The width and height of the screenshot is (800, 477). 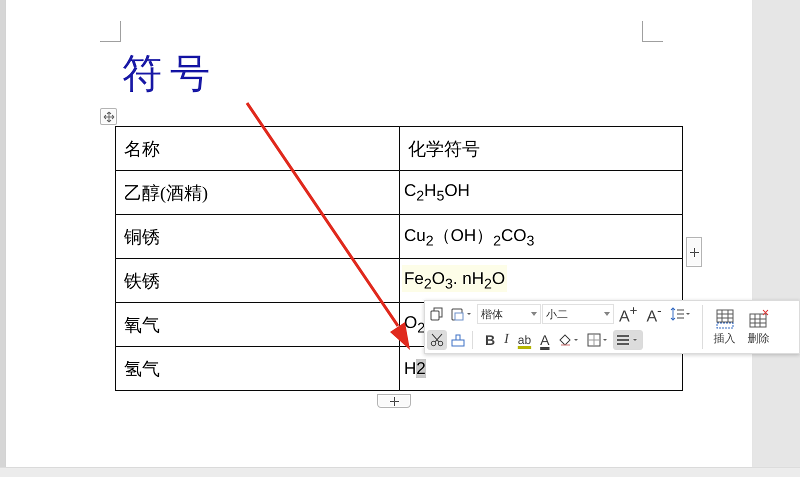 I want to click on table-cell: 乙醇(酒精), so click(x=258, y=192).